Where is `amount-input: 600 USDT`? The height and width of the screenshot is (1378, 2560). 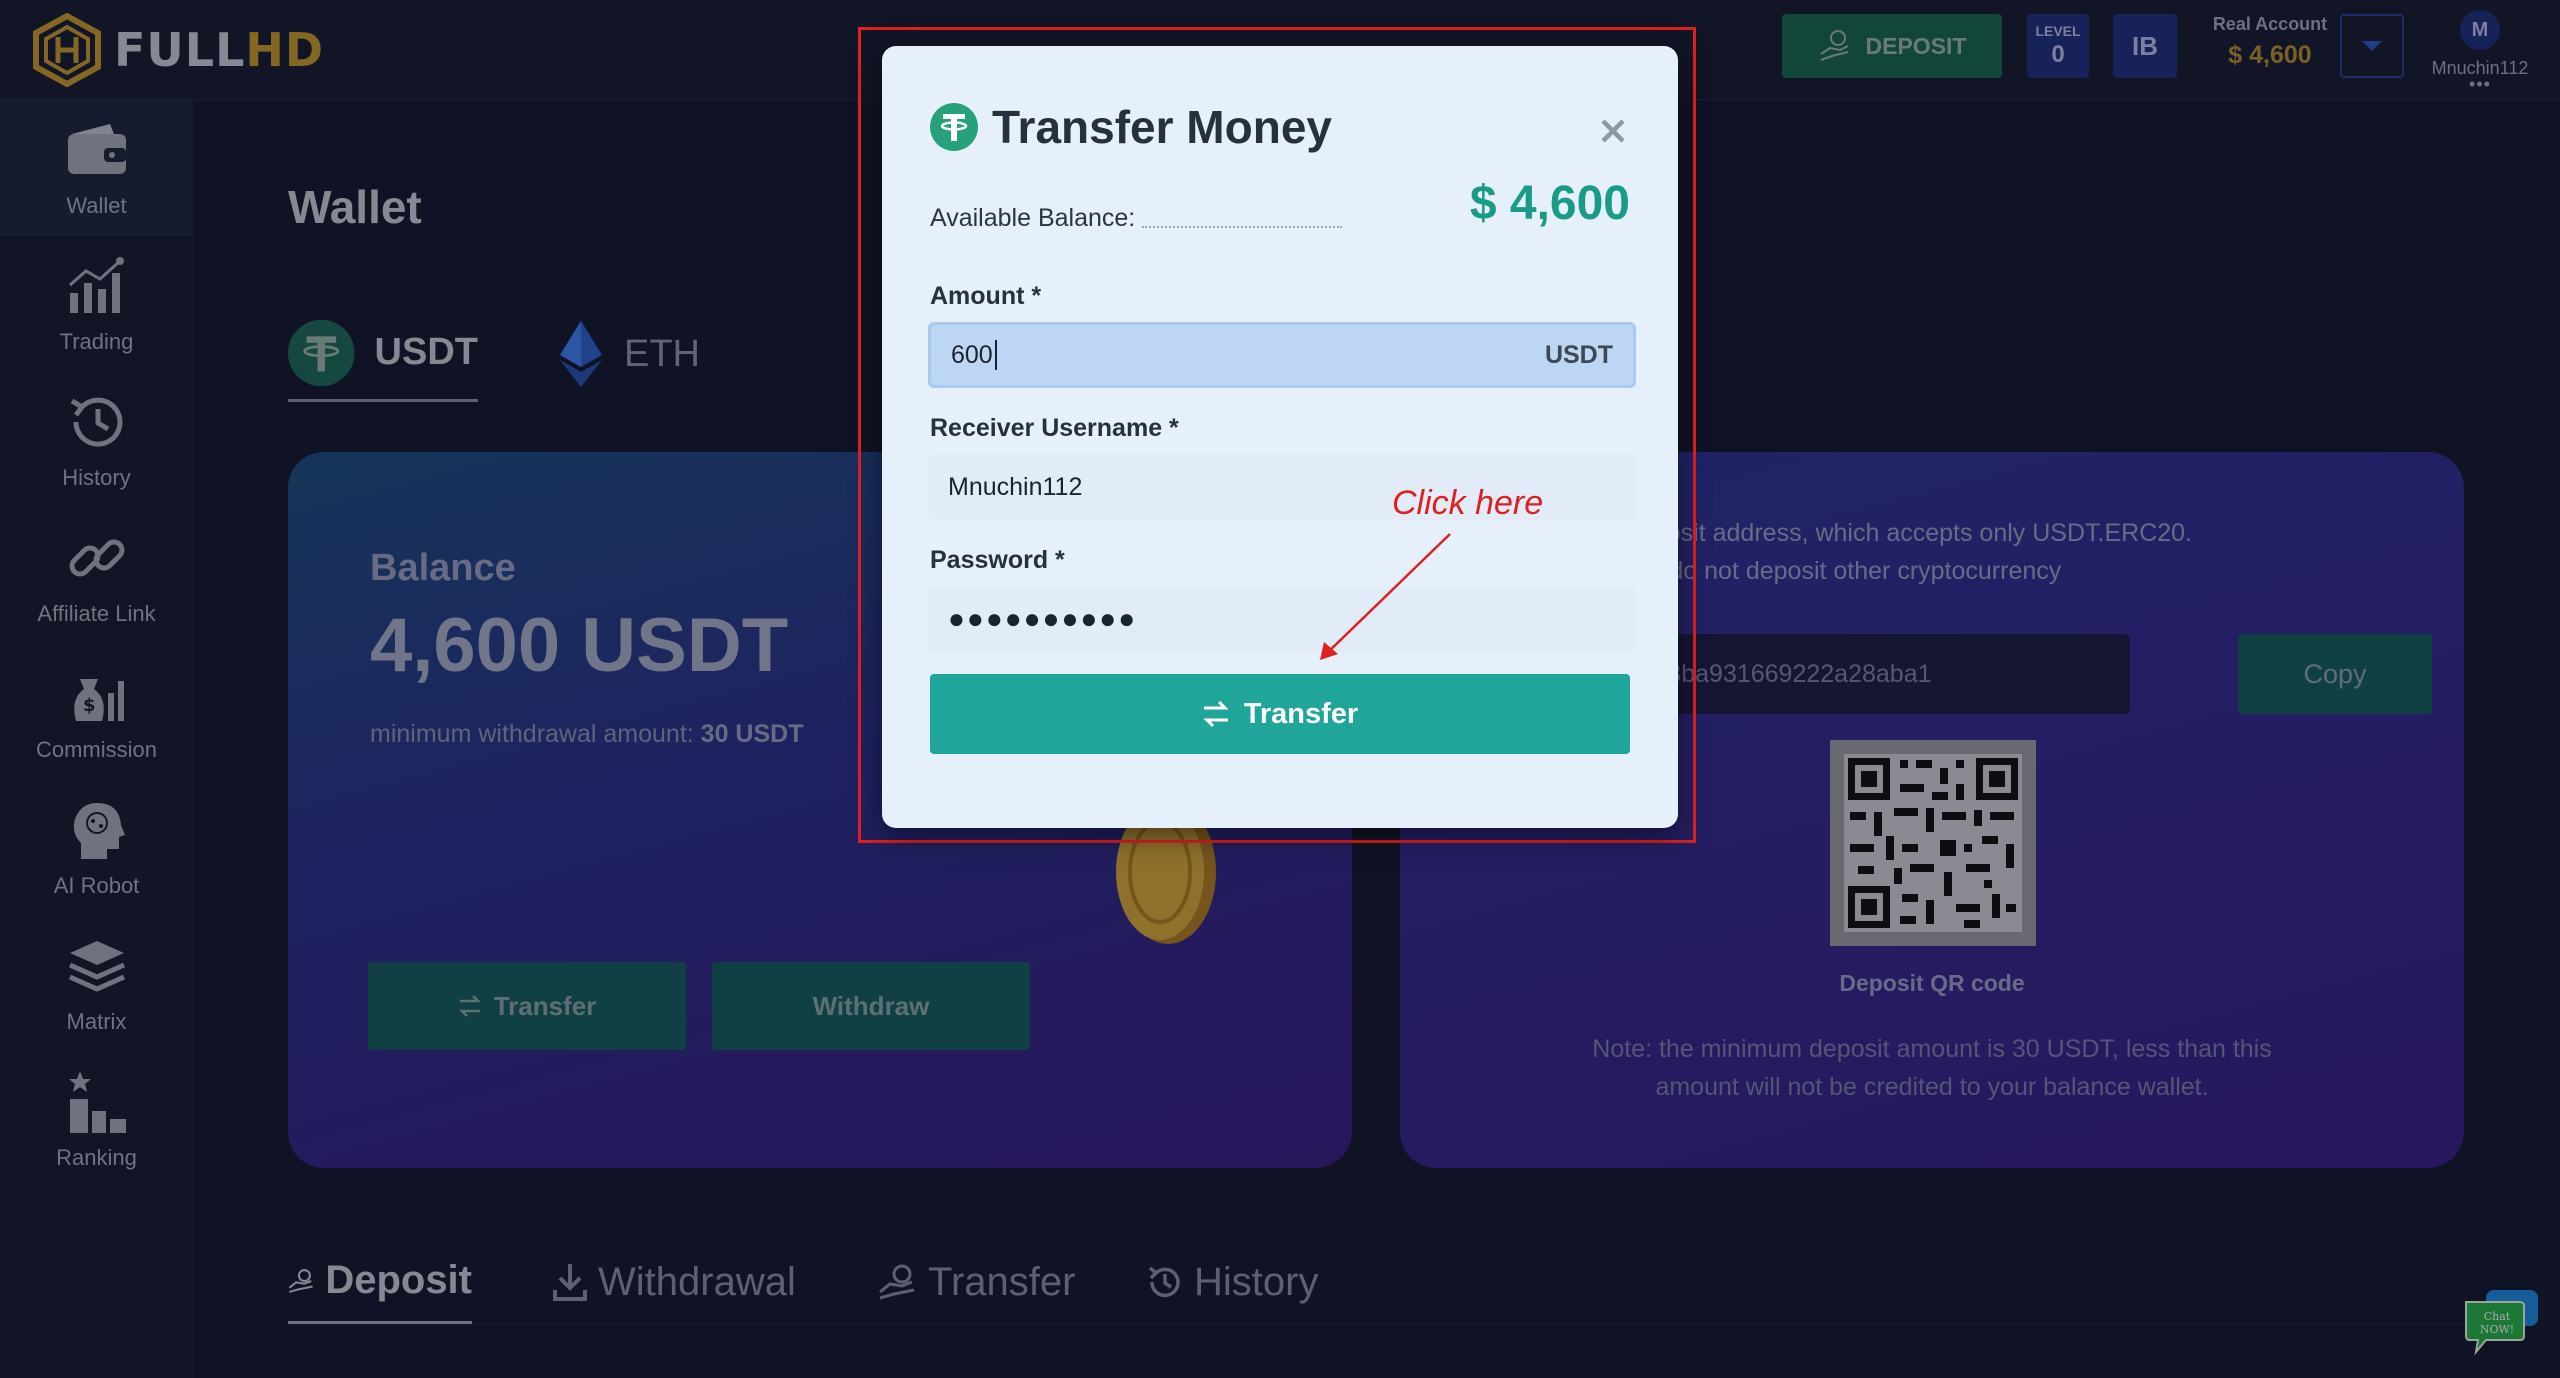 amount-input: 600 USDT is located at coordinates (1282, 355).